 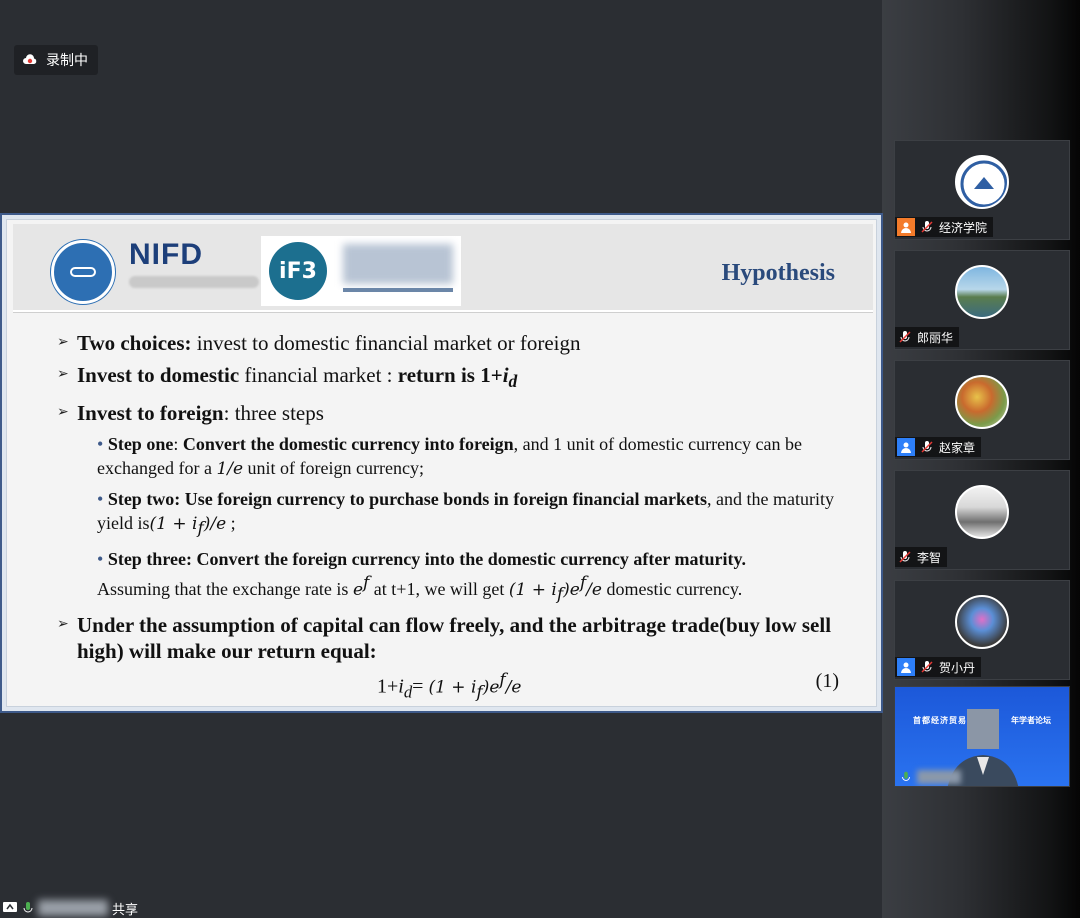 I want to click on sharer-name-blurred, so click(x=73, y=908).